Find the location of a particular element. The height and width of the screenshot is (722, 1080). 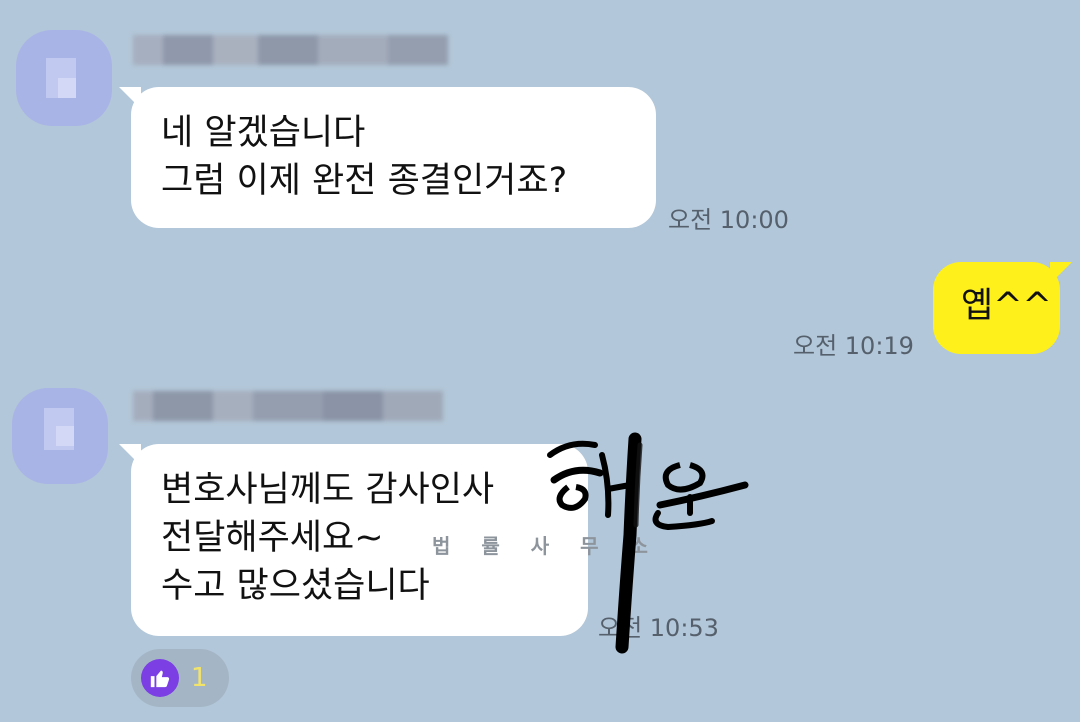

reaction-count: 1 is located at coordinates (199, 678).